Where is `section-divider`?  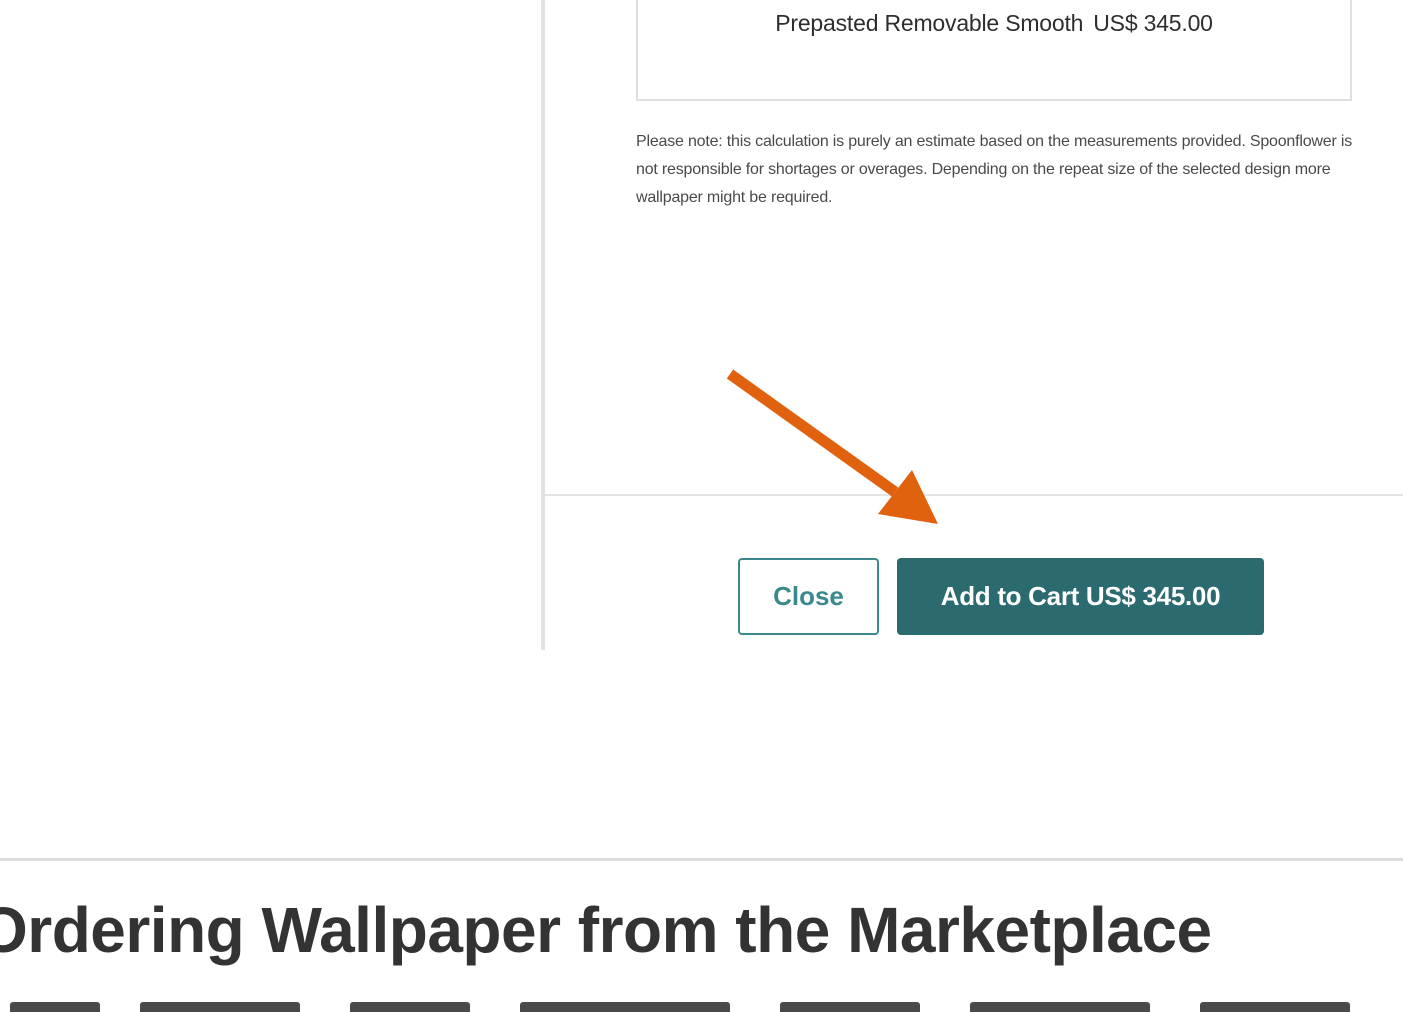
section-divider is located at coordinates (701, 859).